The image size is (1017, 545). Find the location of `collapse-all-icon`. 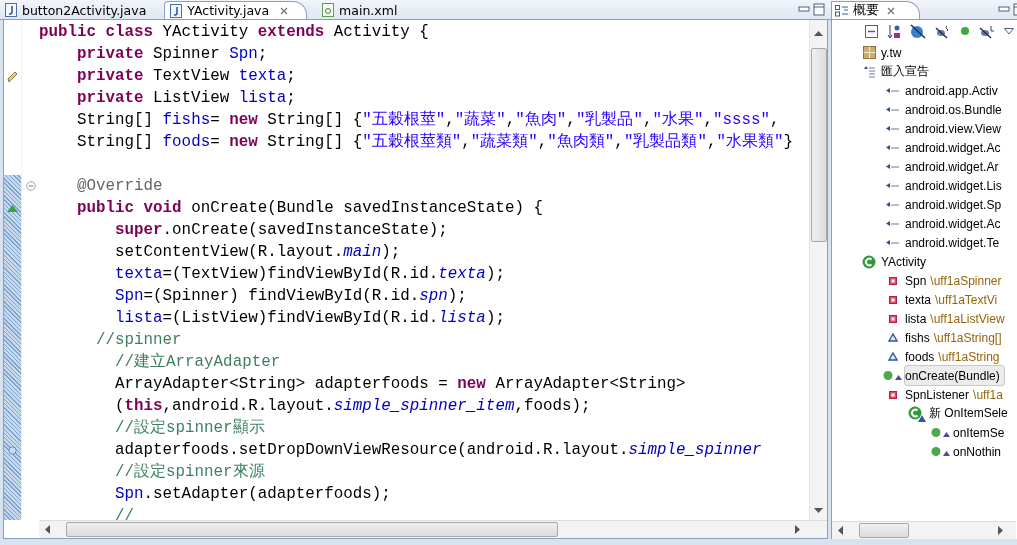

collapse-all-icon is located at coordinates (871, 31).